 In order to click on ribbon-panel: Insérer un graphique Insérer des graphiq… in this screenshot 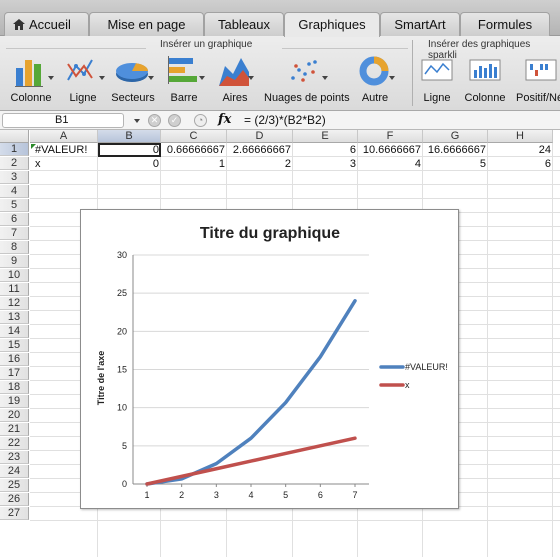, I will do `click(280, 73)`.